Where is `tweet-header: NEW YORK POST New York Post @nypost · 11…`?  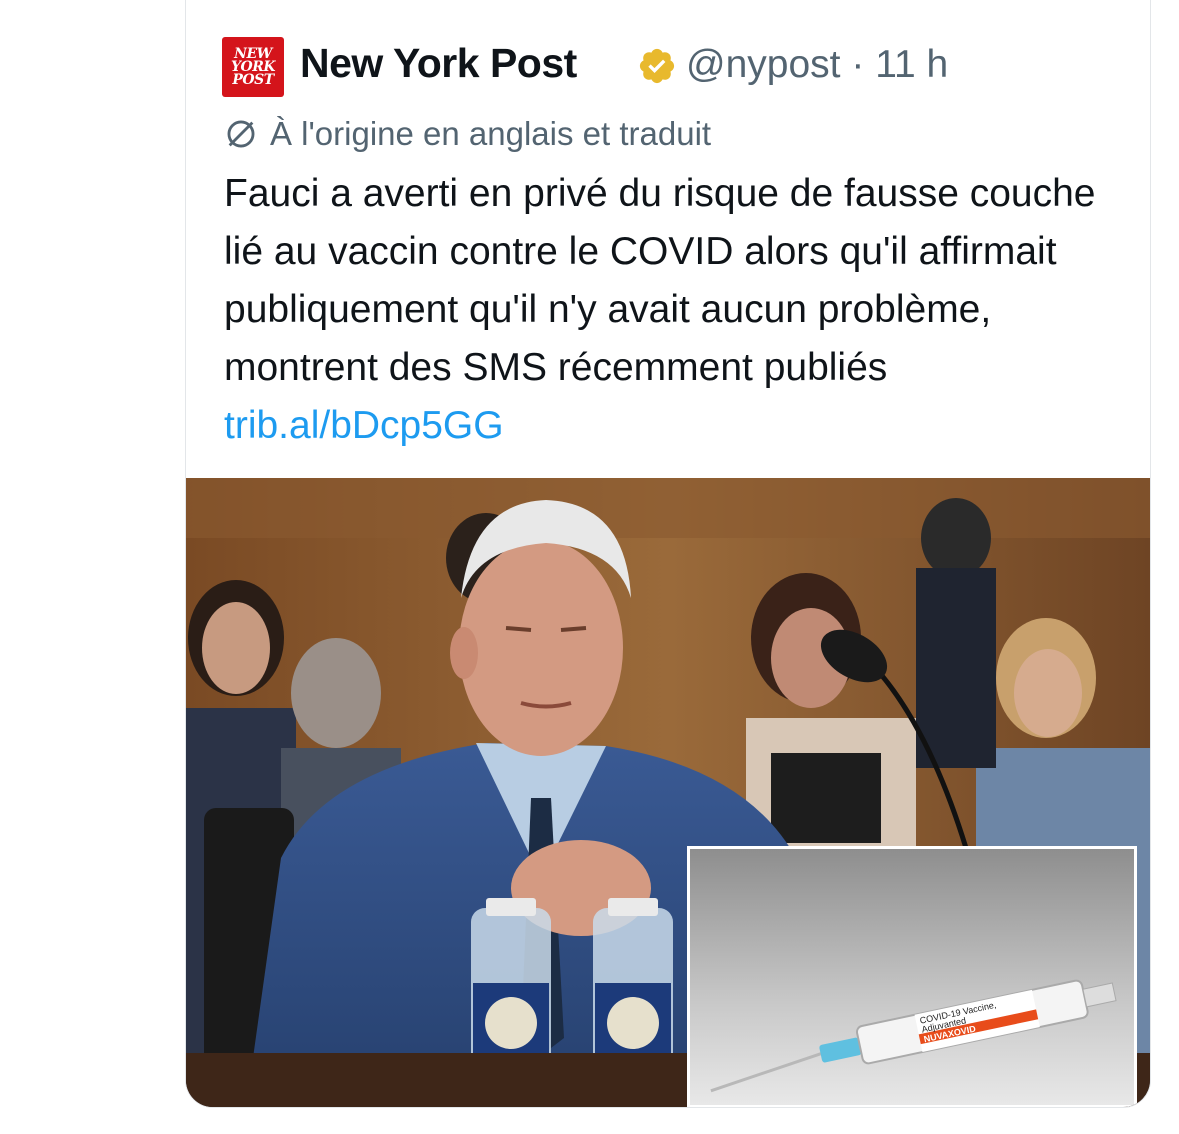 tweet-header: NEW YORK POST New York Post @nypost · 11… is located at coordinates (672, 66).